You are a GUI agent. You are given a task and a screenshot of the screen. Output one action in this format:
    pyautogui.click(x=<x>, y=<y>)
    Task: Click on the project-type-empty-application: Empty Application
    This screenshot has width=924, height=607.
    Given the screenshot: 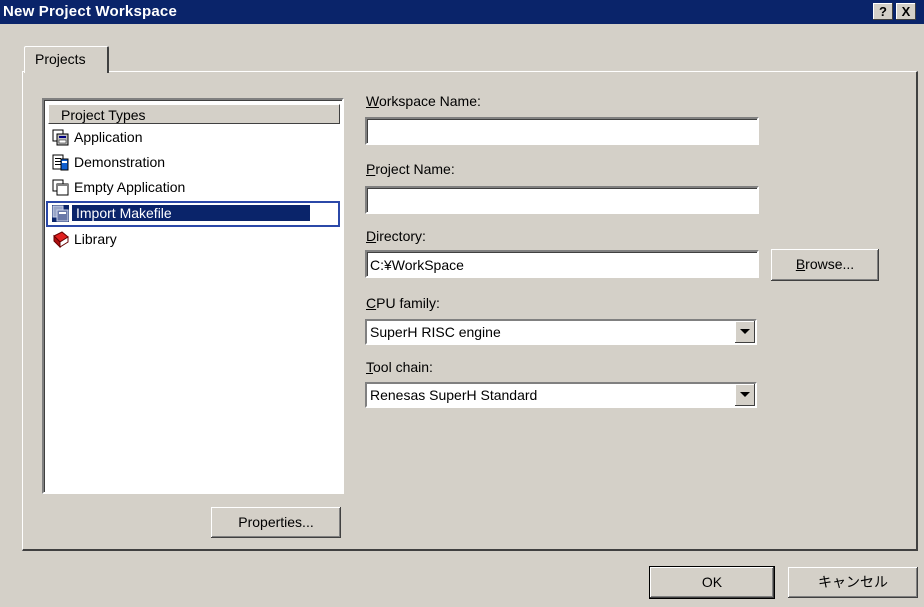 What is the action you would take?
    pyautogui.click(x=193, y=188)
    